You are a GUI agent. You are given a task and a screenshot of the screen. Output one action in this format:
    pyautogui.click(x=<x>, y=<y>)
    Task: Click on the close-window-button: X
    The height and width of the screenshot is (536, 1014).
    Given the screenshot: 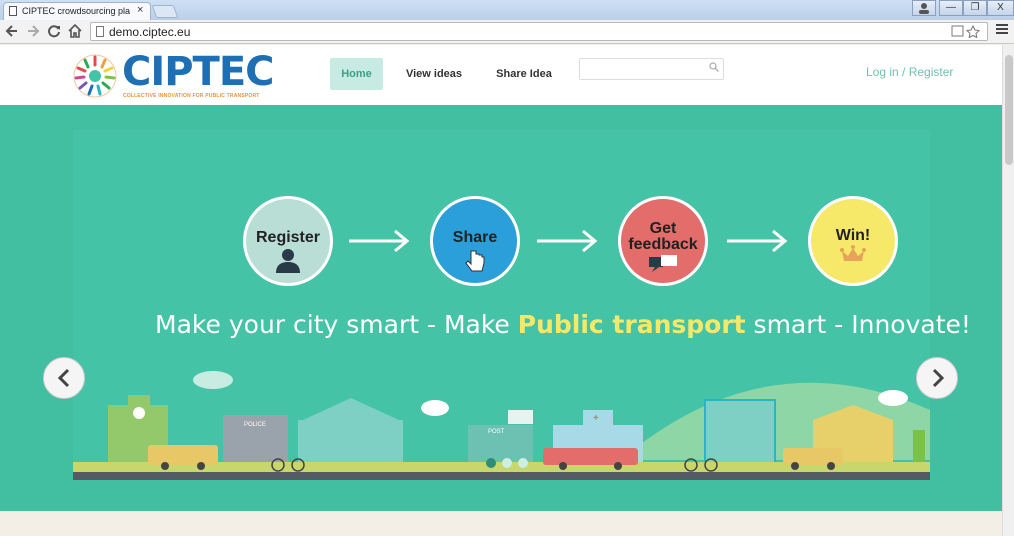 What is the action you would take?
    pyautogui.click(x=1000, y=8)
    